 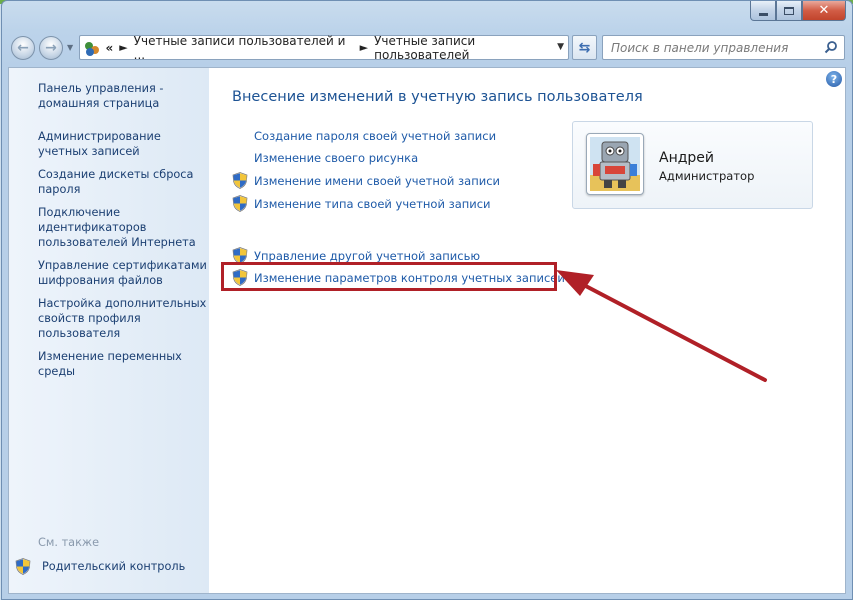 I want to click on task-change-picture: Изменение своего рисунка, so click(x=325, y=158).